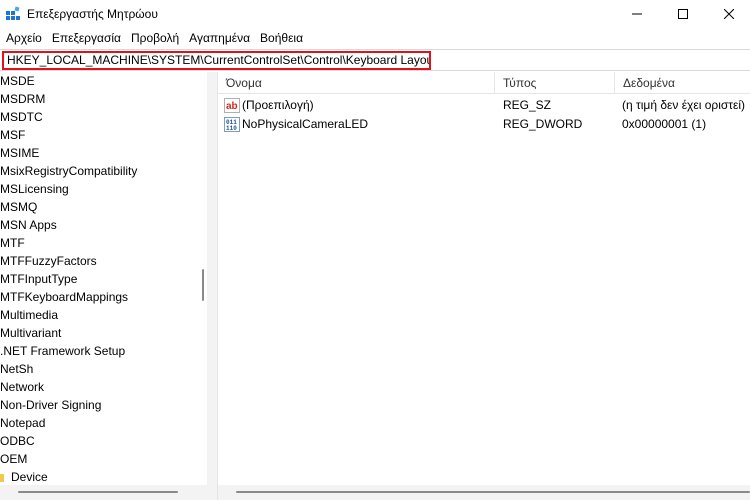  What do you see at coordinates (98, 243) in the screenshot?
I see `tree-item-mtf: MTF` at bounding box center [98, 243].